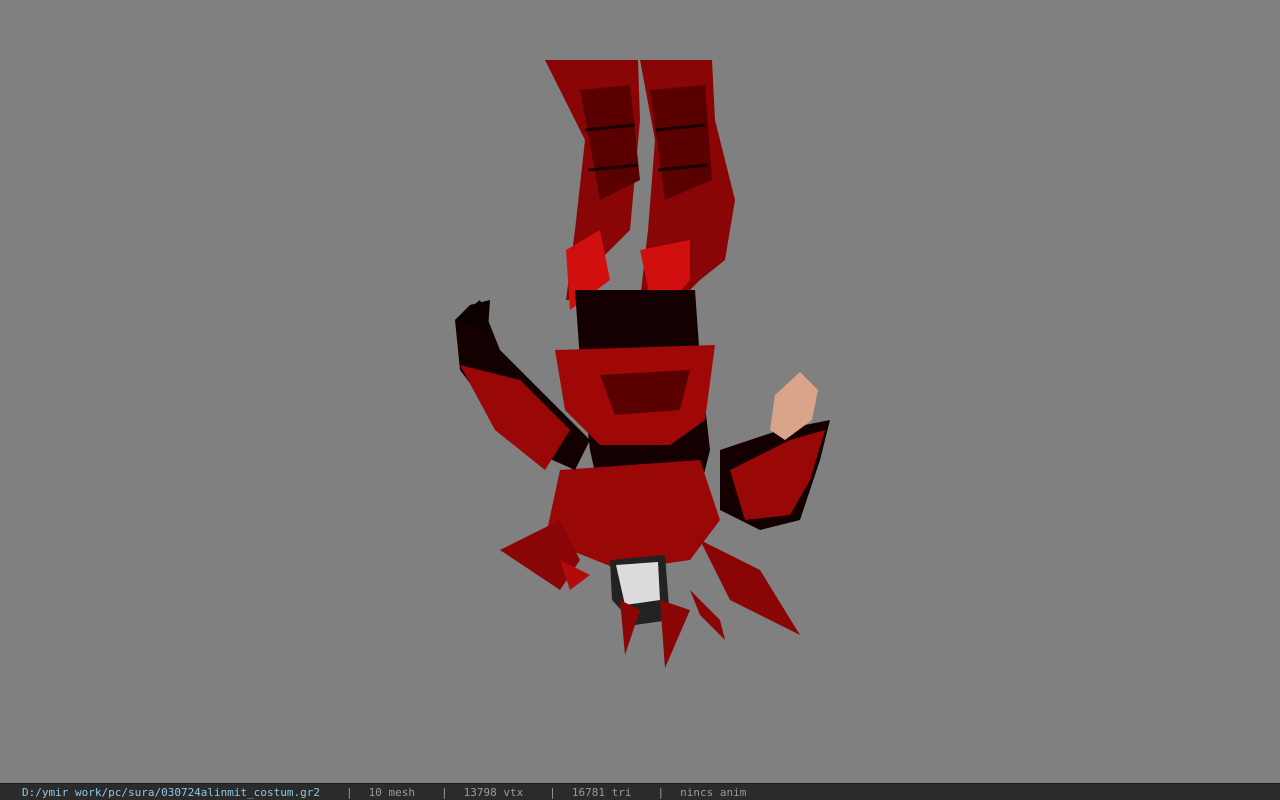 This screenshot has height=800, width=1280. Describe the element at coordinates (775, 451) in the screenshot. I see `character-right-arm` at that location.